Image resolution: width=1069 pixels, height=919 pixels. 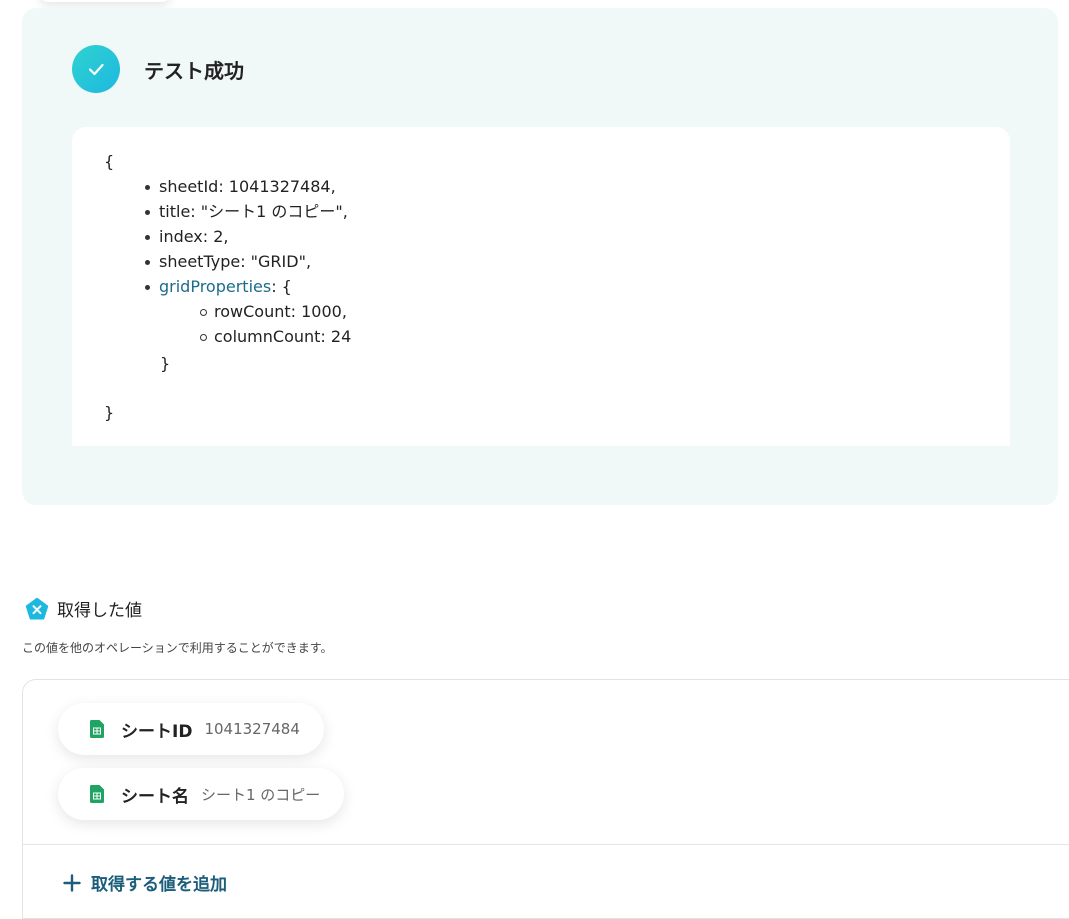 I want to click on chip-label: シート名, so click(x=155, y=796).